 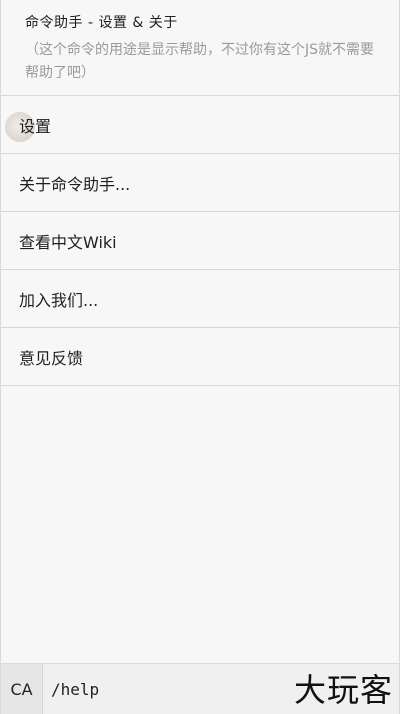 What do you see at coordinates (35, 126) in the screenshot?
I see `menu-item-label: 设置` at bounding box center [35, 126].